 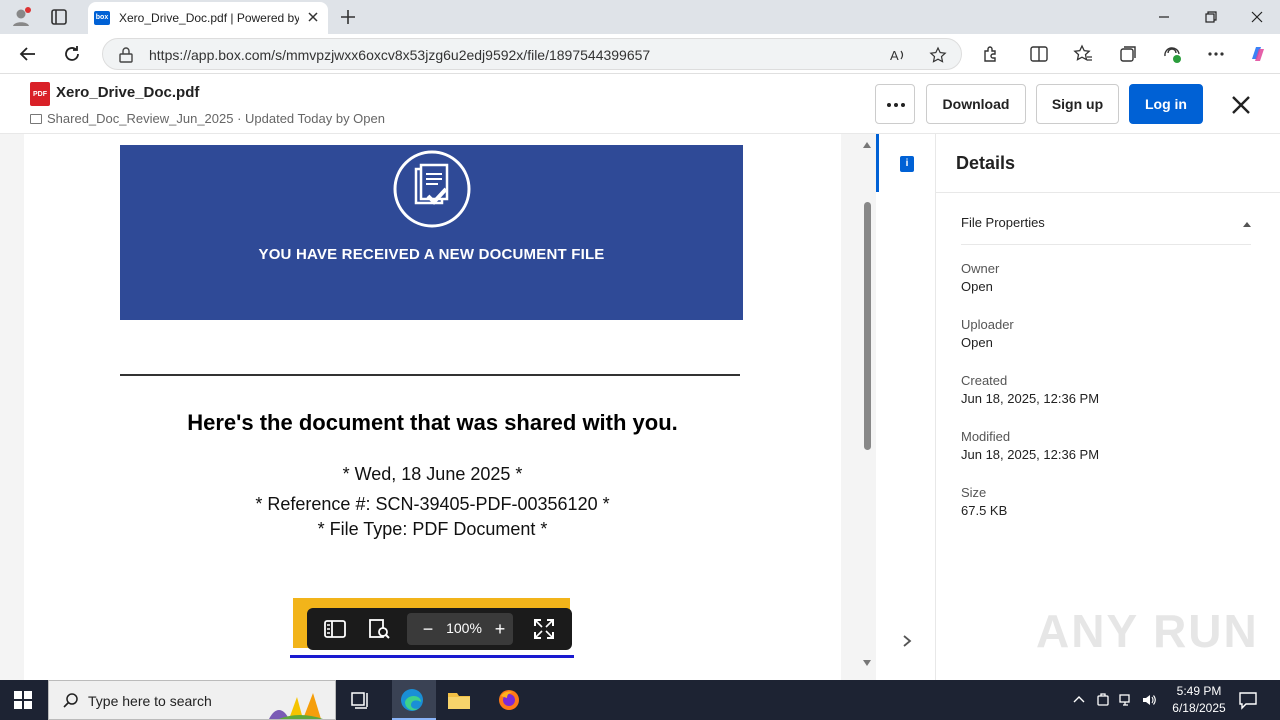 What do you see at coordinates (23, 700) in the screenshot?
I see `windows-start-icon` at bounding box center [23, 700].